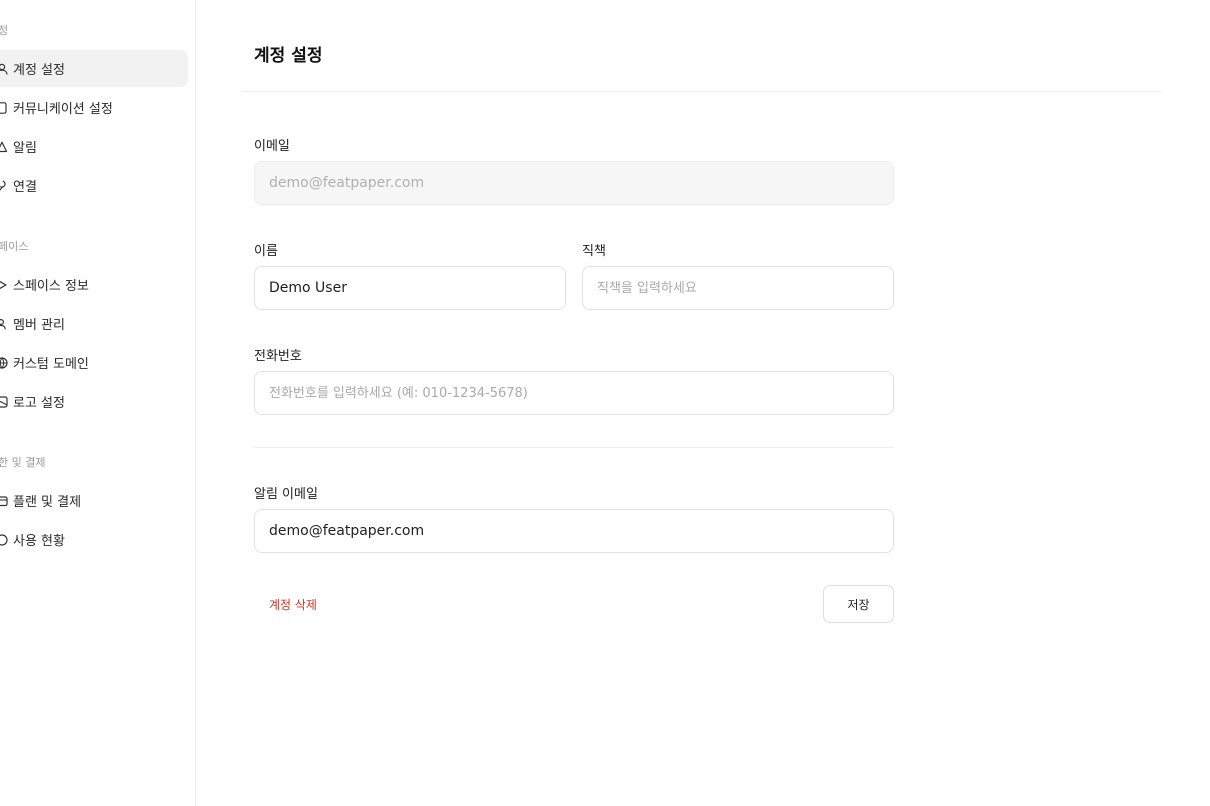  Describe the element at coordinates (94, 323) in the screenshot. I see `sidebar-item-member-management: 멤버 관리` at that location.